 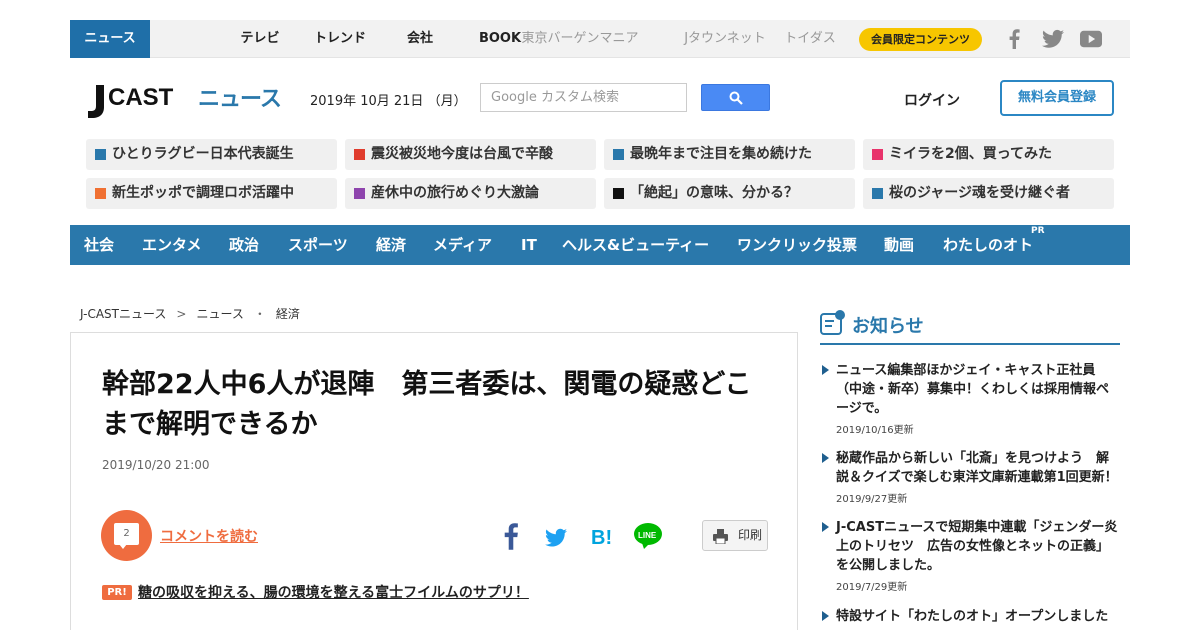 I want to click on print-button: 印刷, so click(x=735, y=535).